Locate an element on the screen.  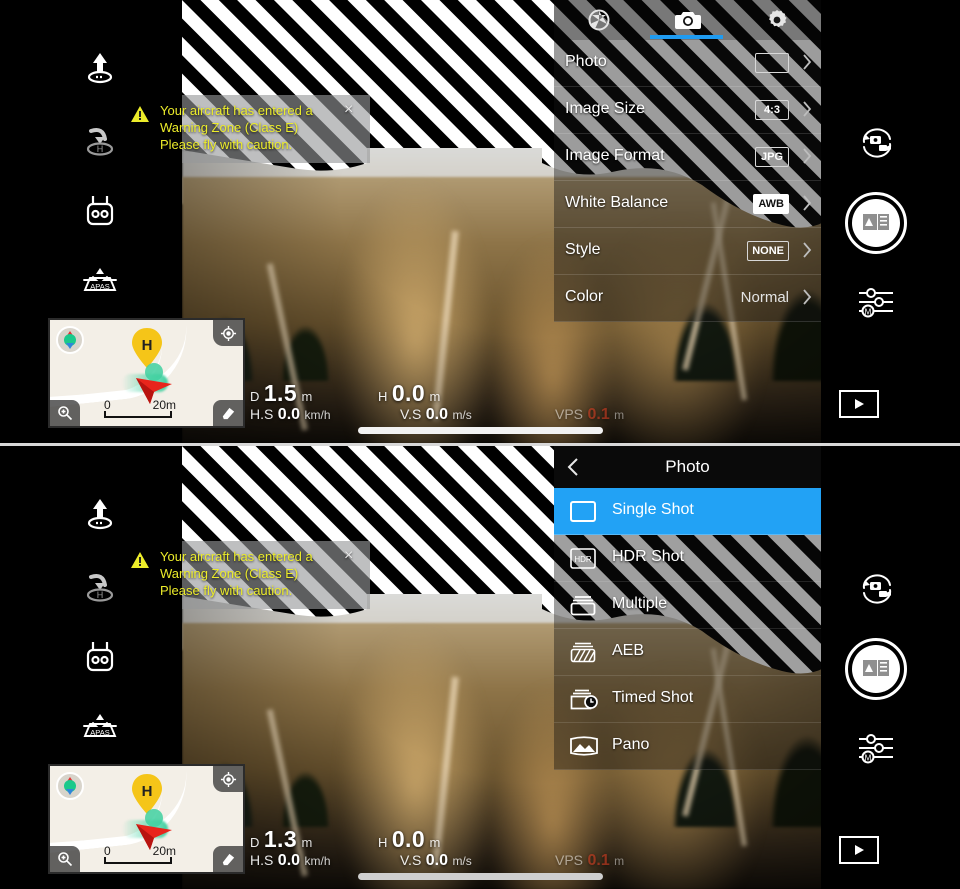
setting-value-text: Normal is located at coordinates (764, 297).